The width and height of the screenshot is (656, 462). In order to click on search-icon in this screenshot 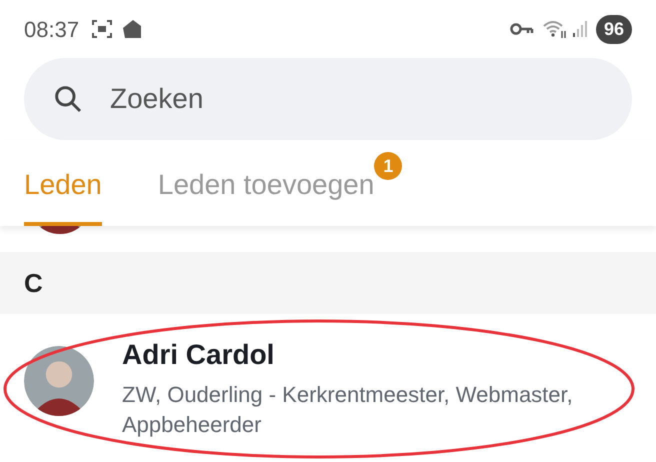, I will do `click(68, 99)`.